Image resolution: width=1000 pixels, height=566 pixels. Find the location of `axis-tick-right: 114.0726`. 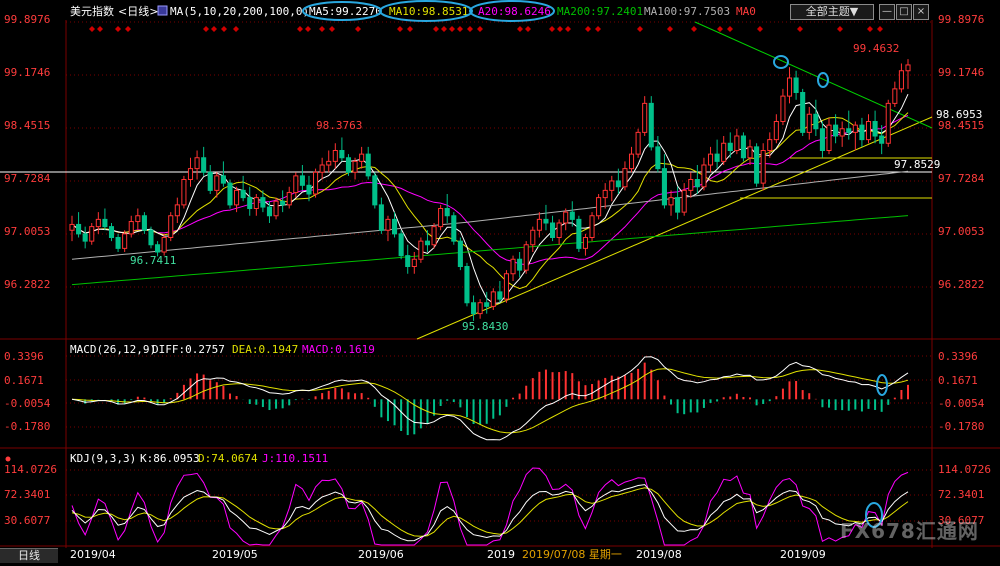

axis-tick-right: 114.0726 is located at coordinates (964, 469).